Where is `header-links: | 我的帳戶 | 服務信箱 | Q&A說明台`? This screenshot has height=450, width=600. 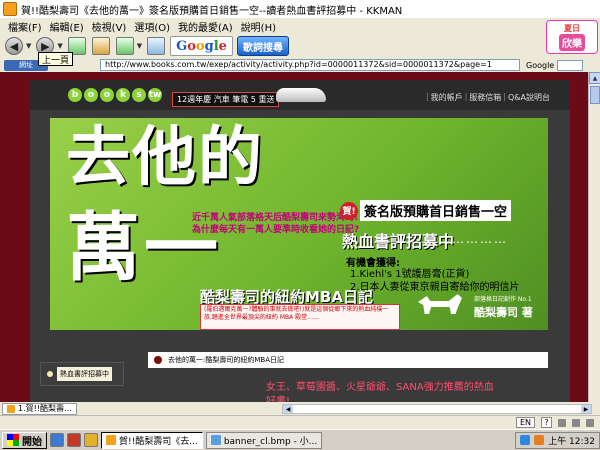
header-links: | 我的帳戶 | 服務信箱 | Q&A說明台 is located at coordinates (487, 97).